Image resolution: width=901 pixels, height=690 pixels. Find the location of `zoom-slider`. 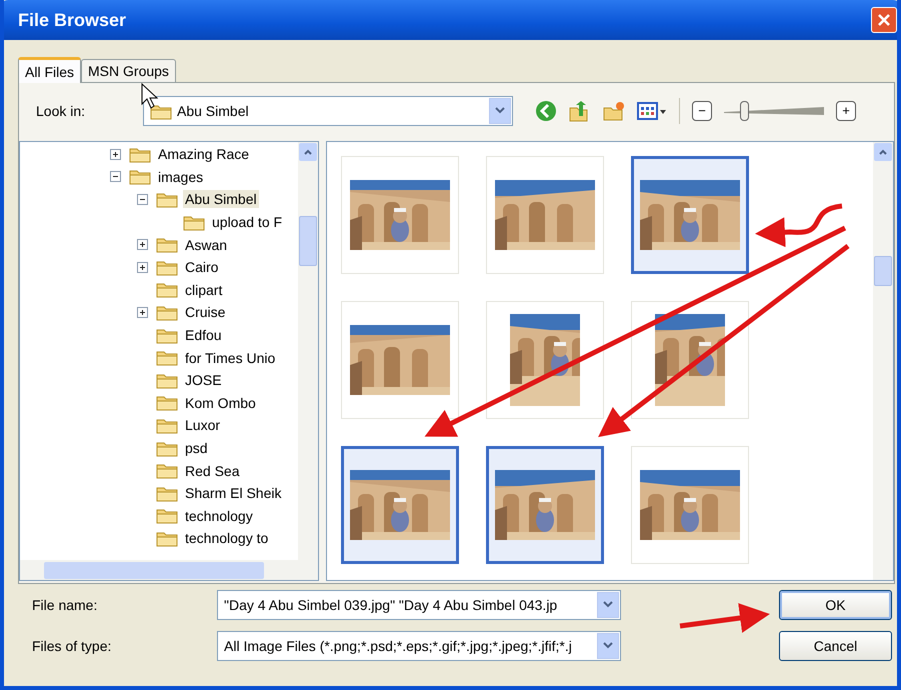

zoom-slider is located at coordinates (774, 111).